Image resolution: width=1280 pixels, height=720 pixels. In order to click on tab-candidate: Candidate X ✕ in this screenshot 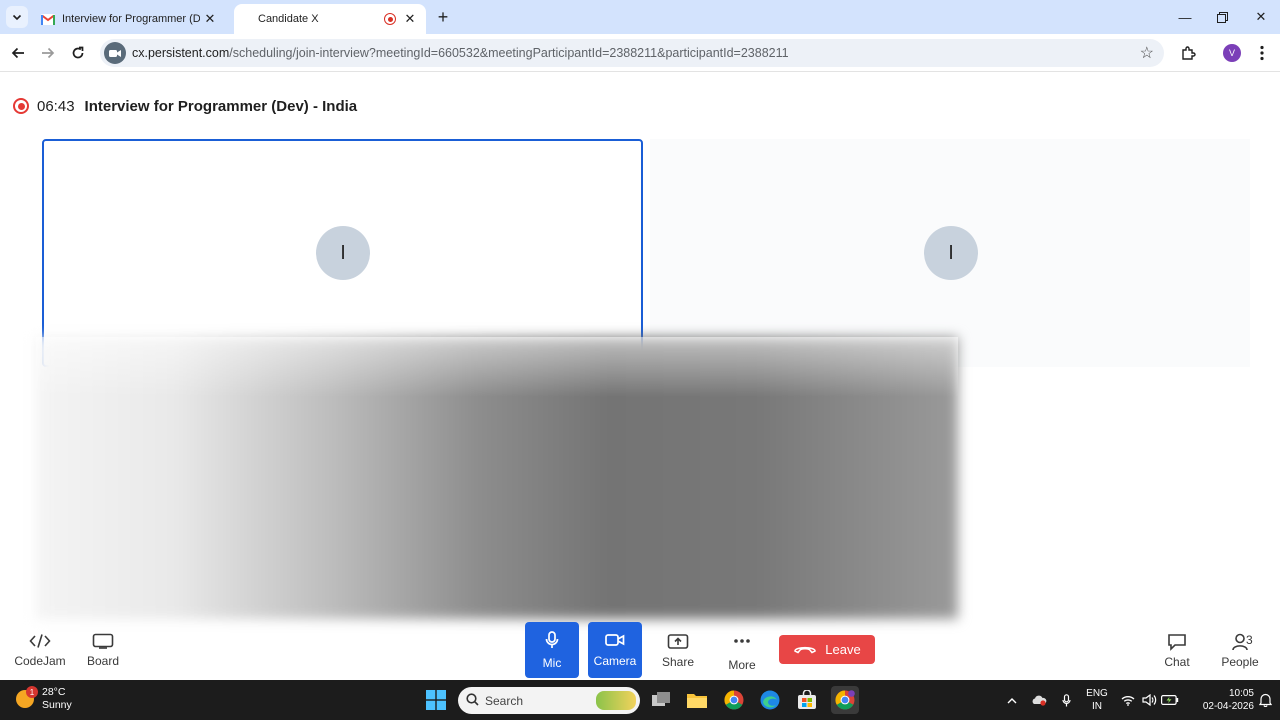, I will do `click(330, 19)`.